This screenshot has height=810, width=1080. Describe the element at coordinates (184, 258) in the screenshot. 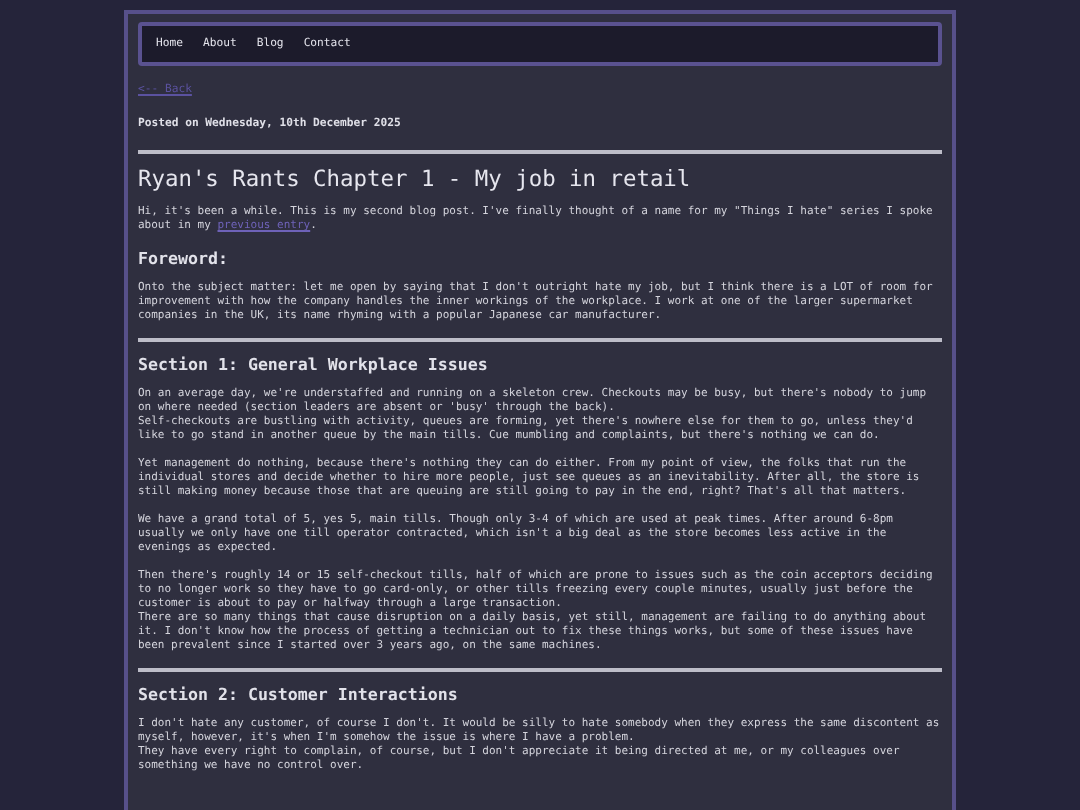

I see `section-heading: Foreword:` at that location.